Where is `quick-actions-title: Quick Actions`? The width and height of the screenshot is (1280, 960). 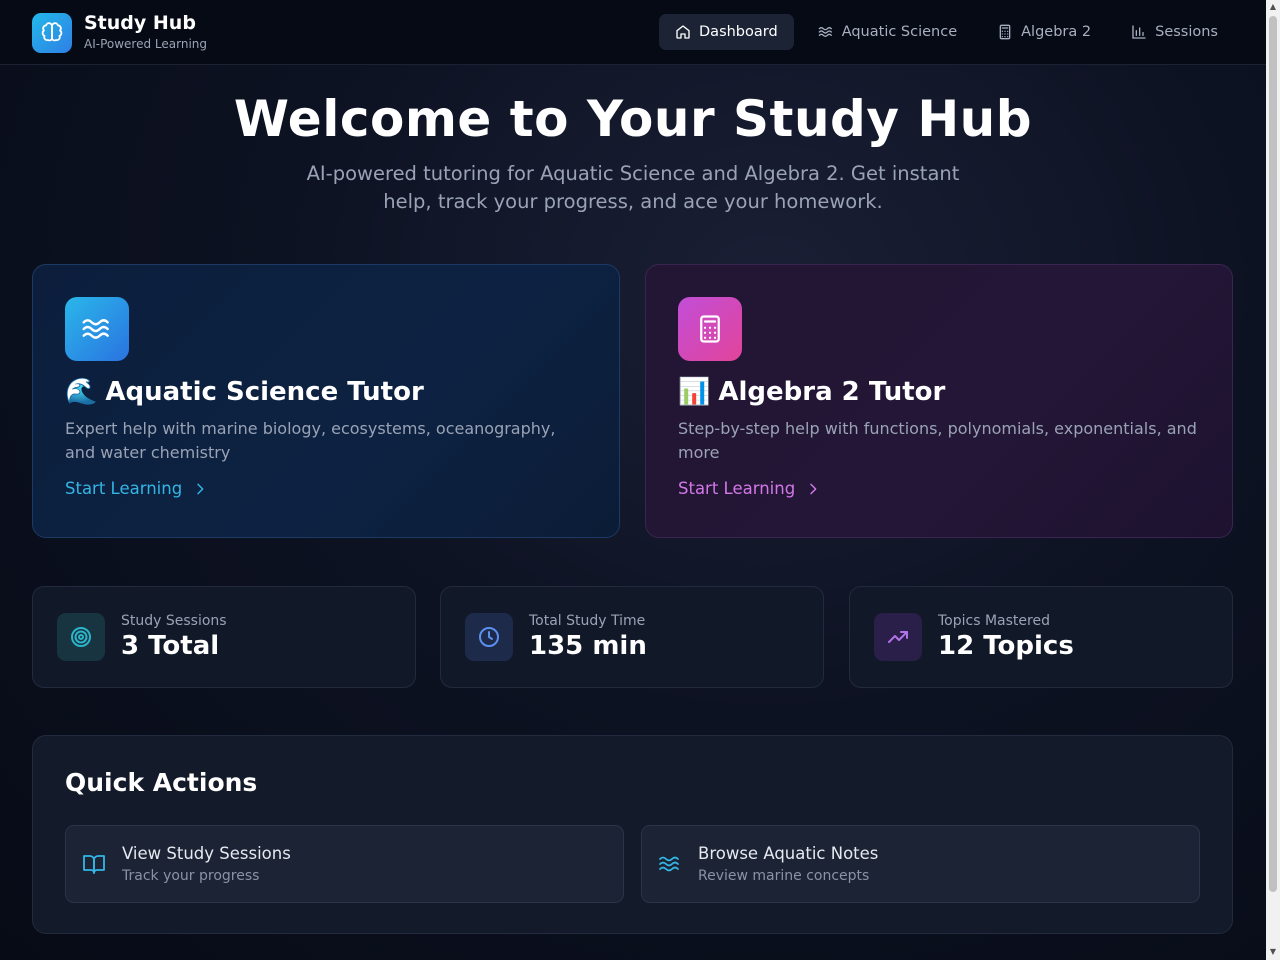 quick-actions-title: Quick Actions is located at coordinates (161, 782).